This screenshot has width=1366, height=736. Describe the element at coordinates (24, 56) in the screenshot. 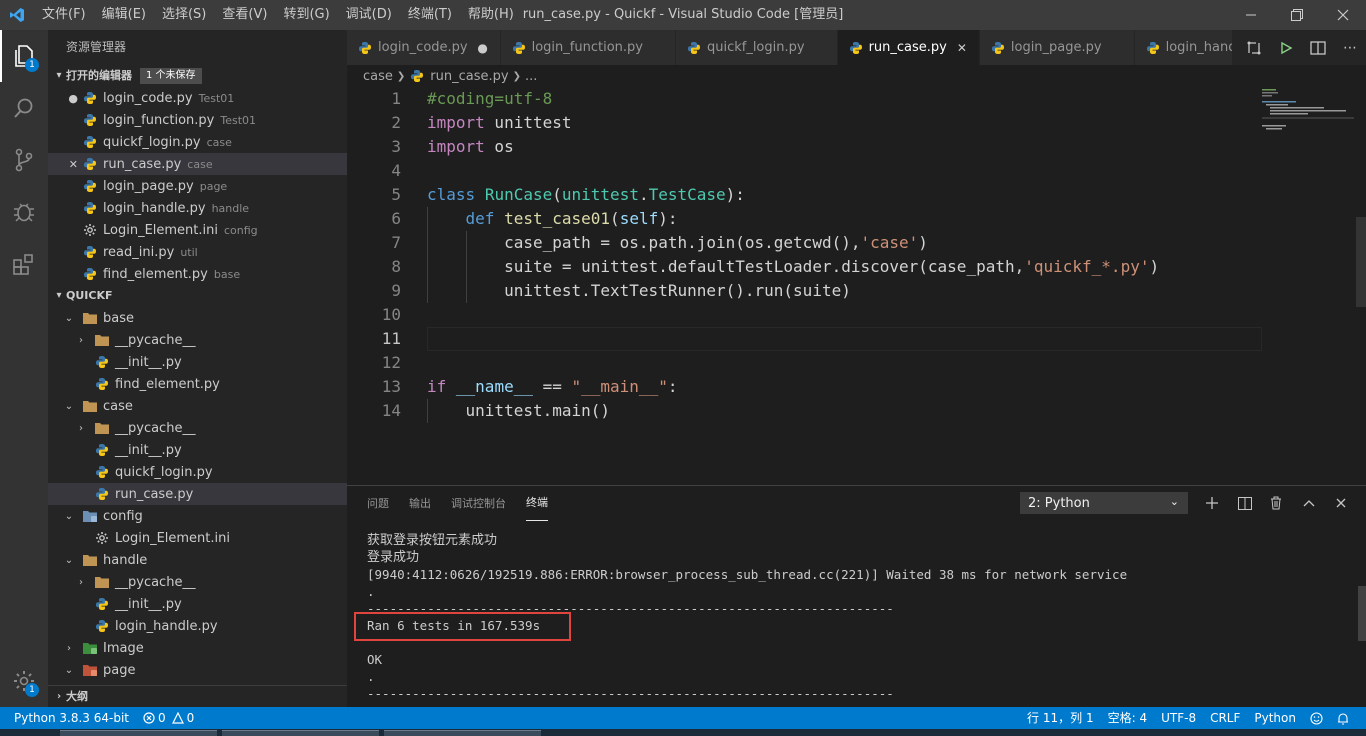

I see `explorer-icon: 1` at that location.